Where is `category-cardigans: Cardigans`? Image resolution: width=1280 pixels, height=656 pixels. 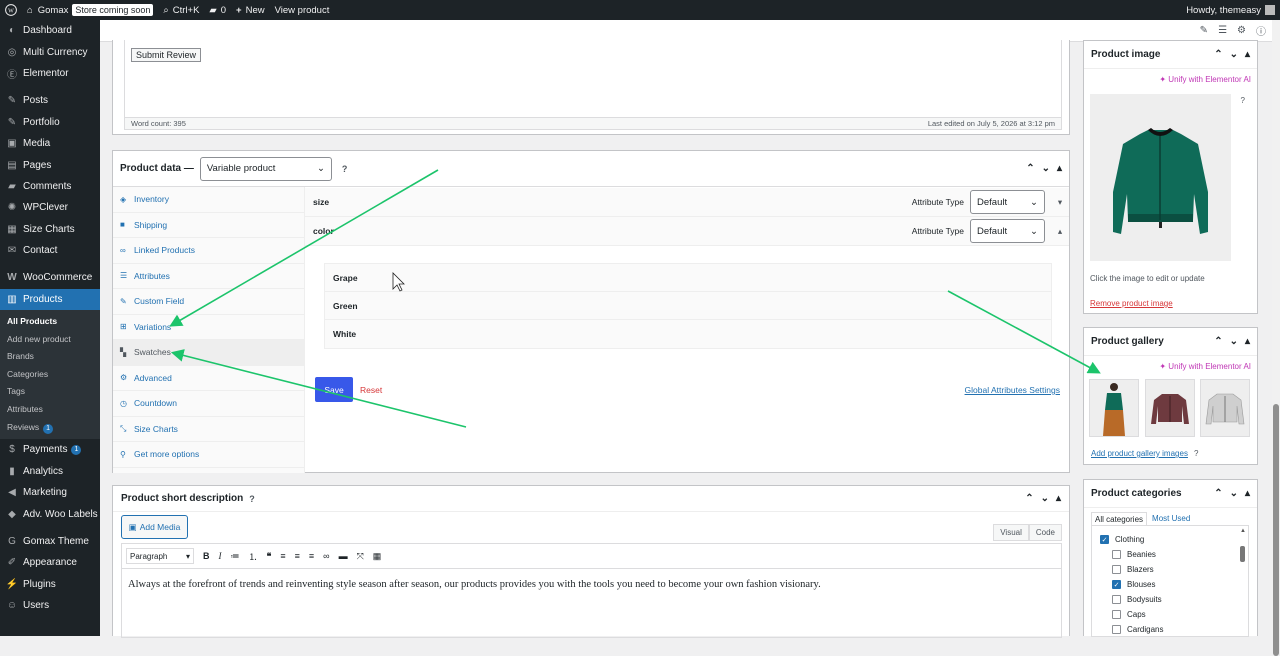
category-cardigans: Cardigans is located at coordinates (1174, 629).